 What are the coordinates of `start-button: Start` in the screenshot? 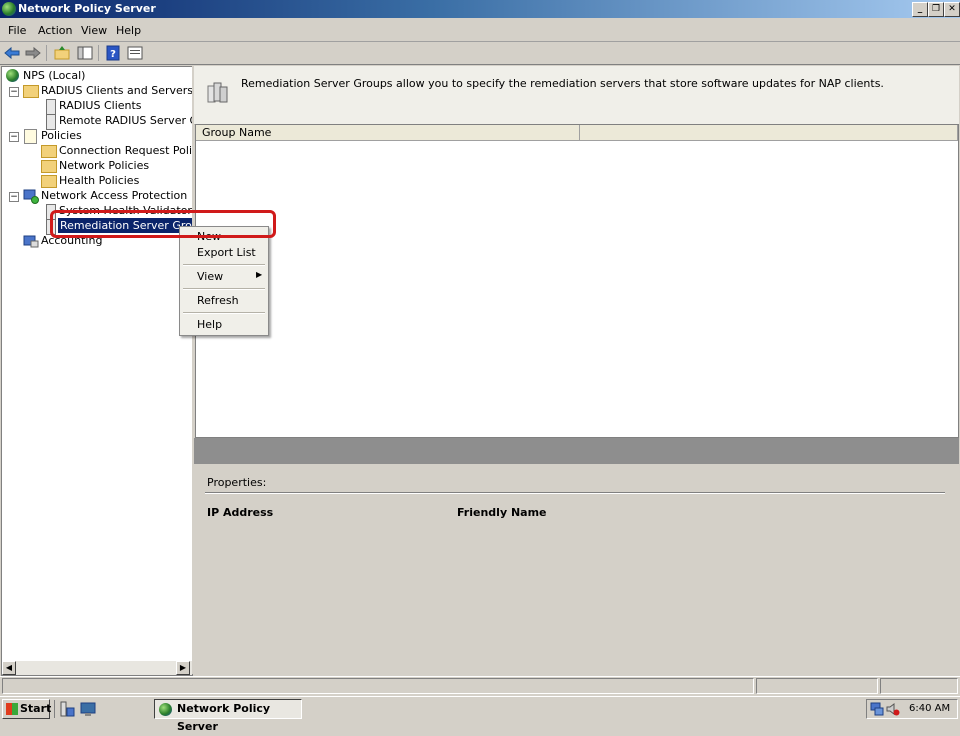 It's located at (27, 709).